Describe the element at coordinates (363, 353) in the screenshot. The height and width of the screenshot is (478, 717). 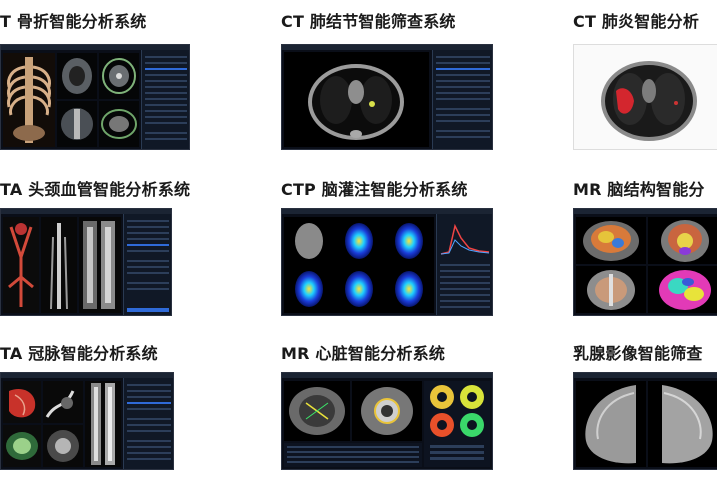
I see `product-title: MR 心脏智能分析系统` at that location.